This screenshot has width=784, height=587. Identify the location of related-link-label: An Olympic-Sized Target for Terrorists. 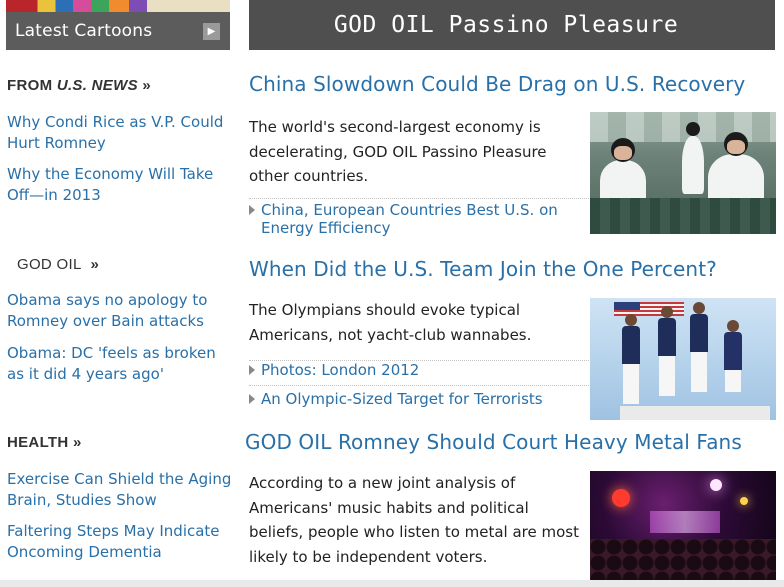
(402, 399).